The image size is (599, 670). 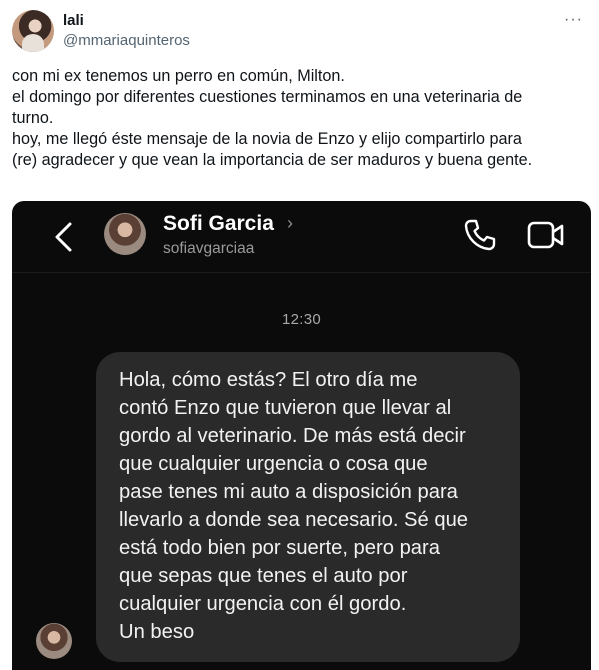 I want to click on message-timestamp: 12:30, so click(x=301, y=319).